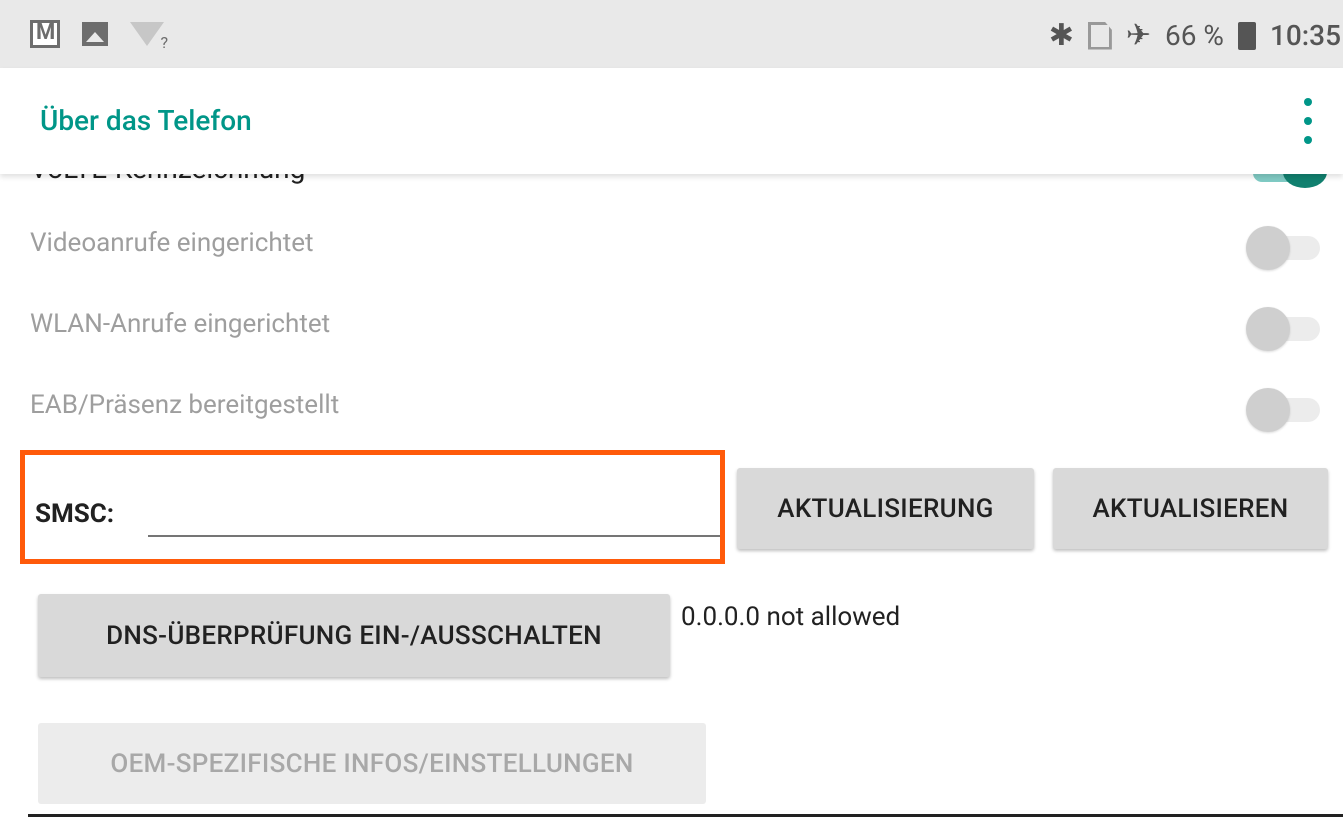 This screenshot has width=1343, height=821. What do you see at coordinates (1190, 508) in the screenshot?
I see `smsc-refresh-button: AKTUALISIEREN` at bounding box center [1190, 508].